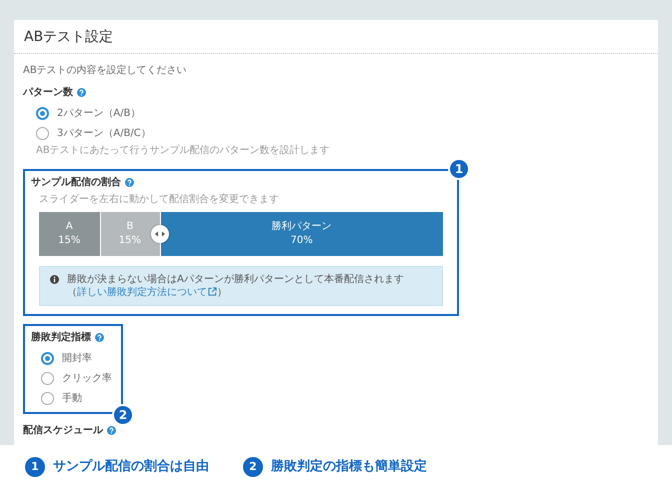 This screenshot has width=672, height=489. What do you see at coordinates (302, 227) in the screenshot?
I see `segment-label: 勝利パターン` at bounding box center [302, 227].